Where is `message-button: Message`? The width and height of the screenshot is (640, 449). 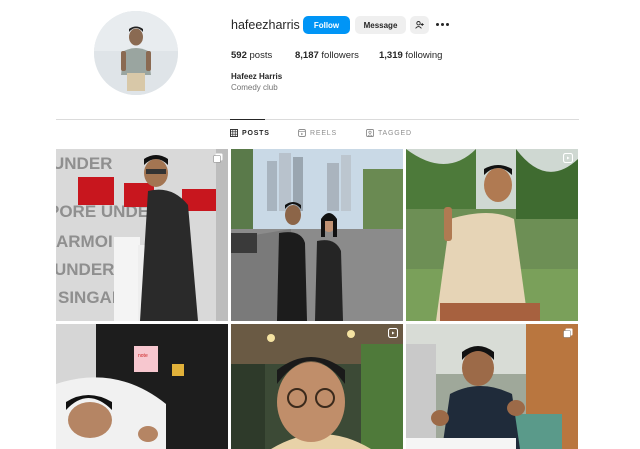
message-button: Message is located at coordinates (380, 25).